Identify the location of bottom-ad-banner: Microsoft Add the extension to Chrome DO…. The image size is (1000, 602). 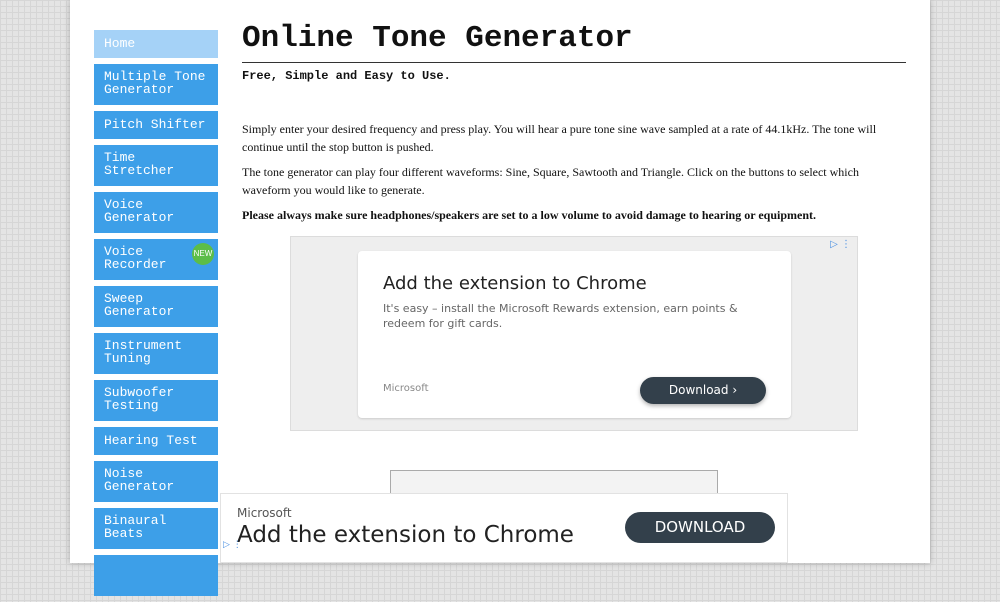
(504, 528).